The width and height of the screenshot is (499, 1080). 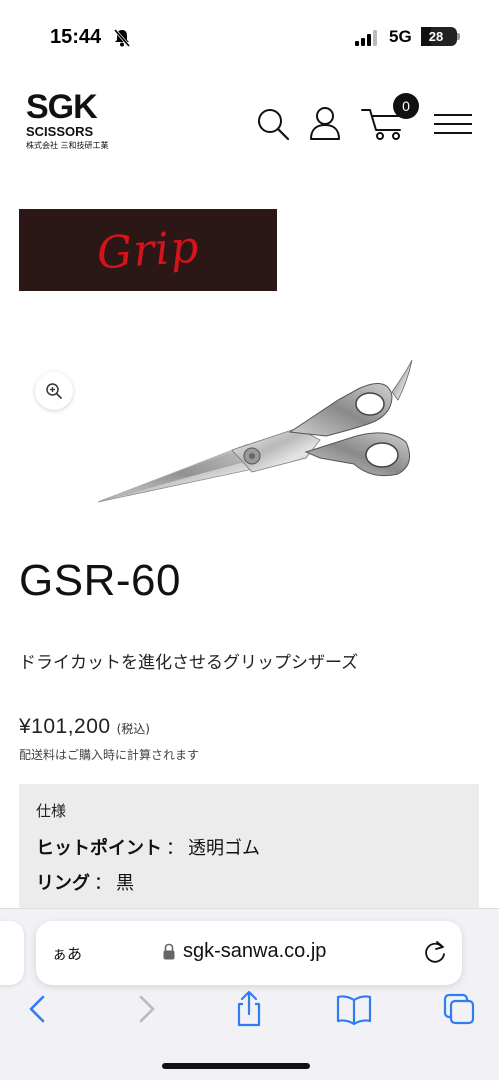 I want to click on spec-label: ヒットポイント, so click(x=99, y=848).